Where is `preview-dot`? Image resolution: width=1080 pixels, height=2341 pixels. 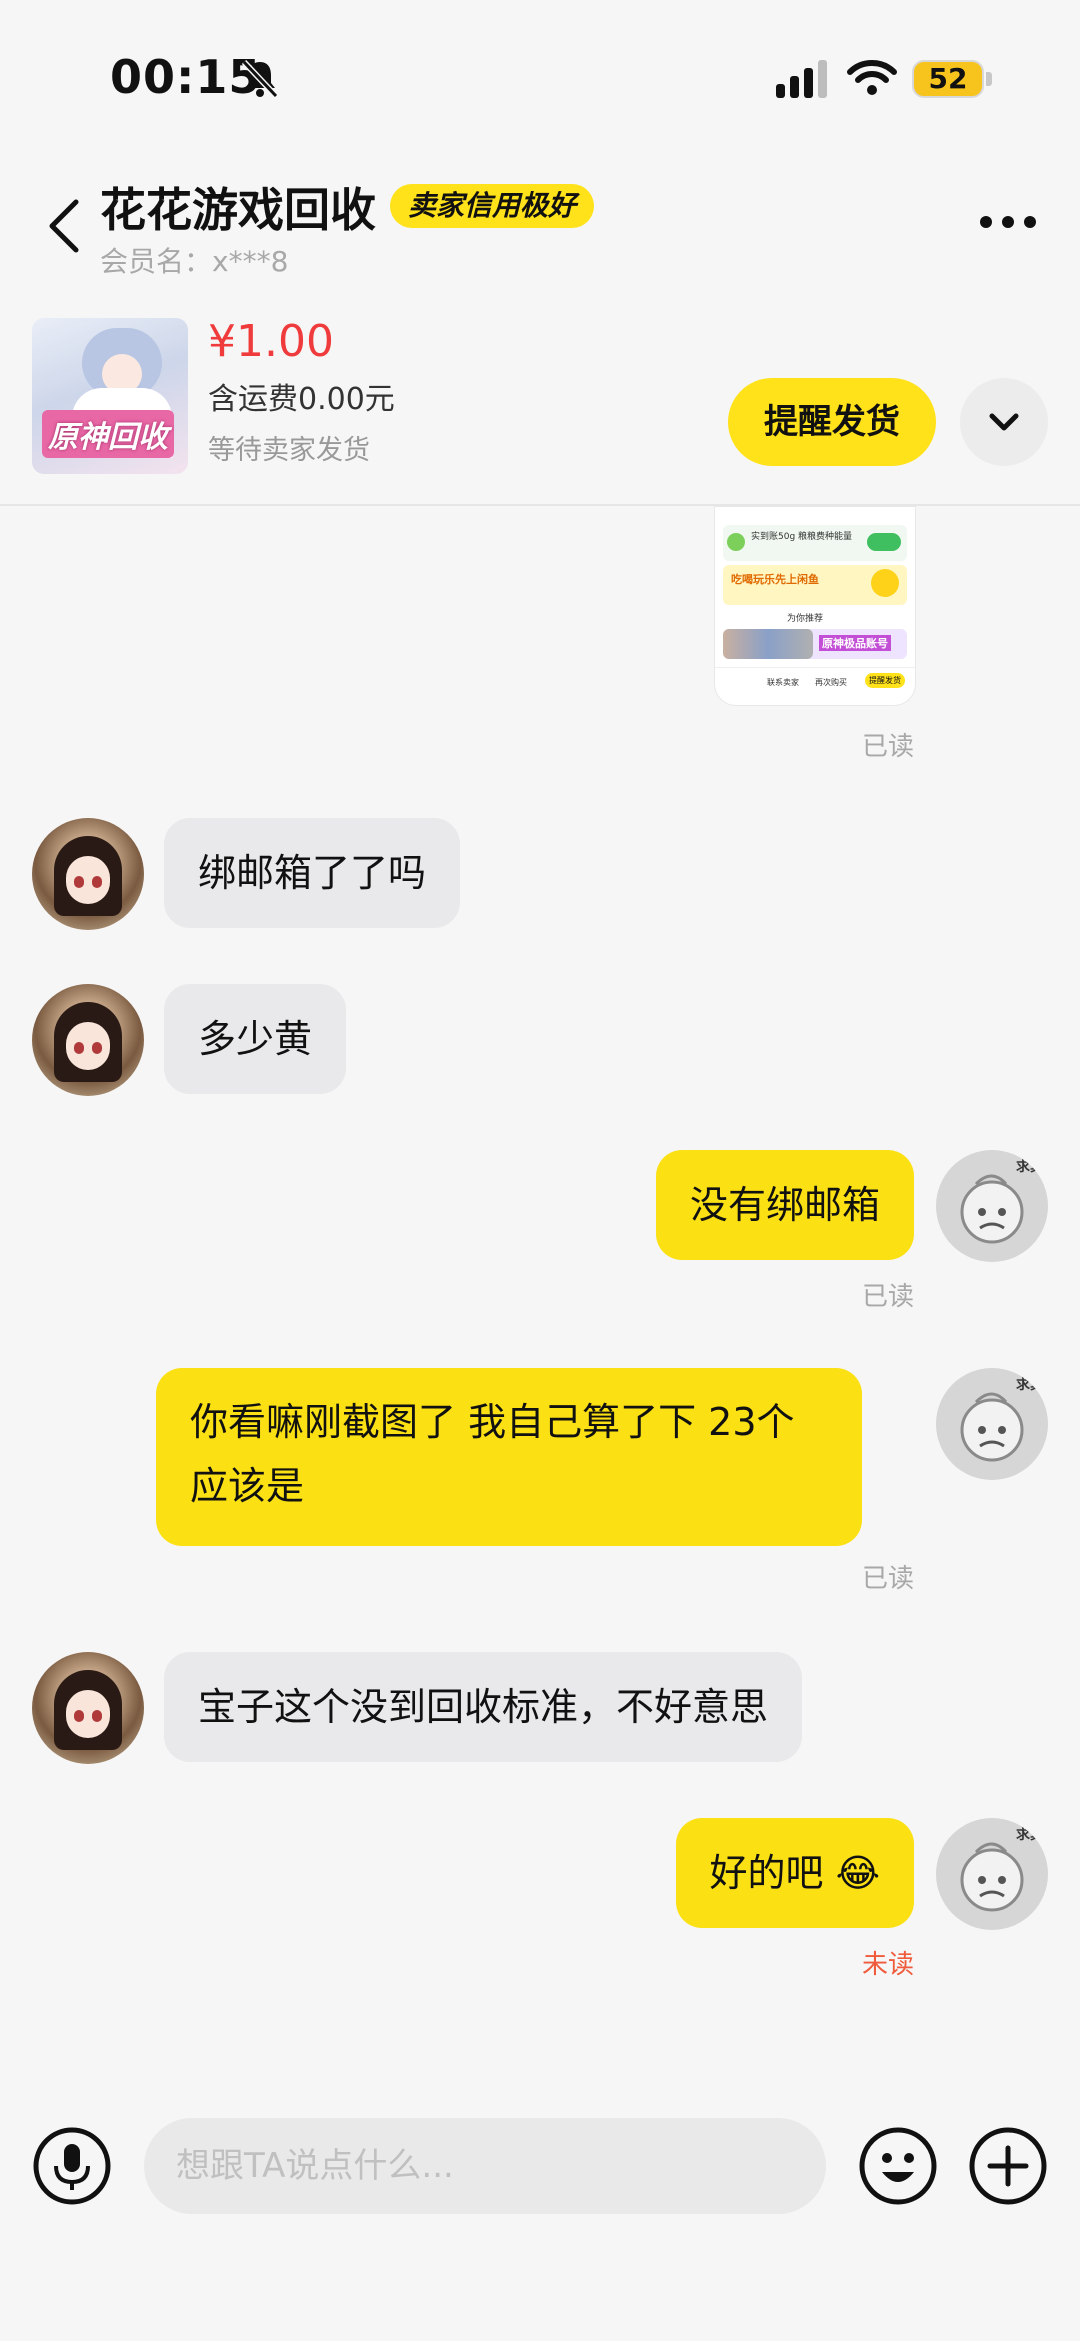
preview-dot is located at coordinates (736, 542).